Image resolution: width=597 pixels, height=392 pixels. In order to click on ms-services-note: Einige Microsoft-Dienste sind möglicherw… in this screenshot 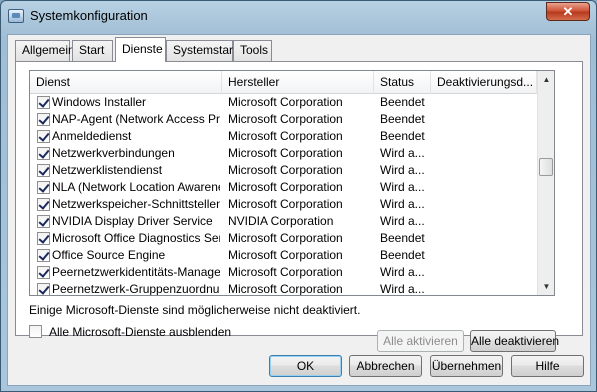, I will do `click(195, 310)`.